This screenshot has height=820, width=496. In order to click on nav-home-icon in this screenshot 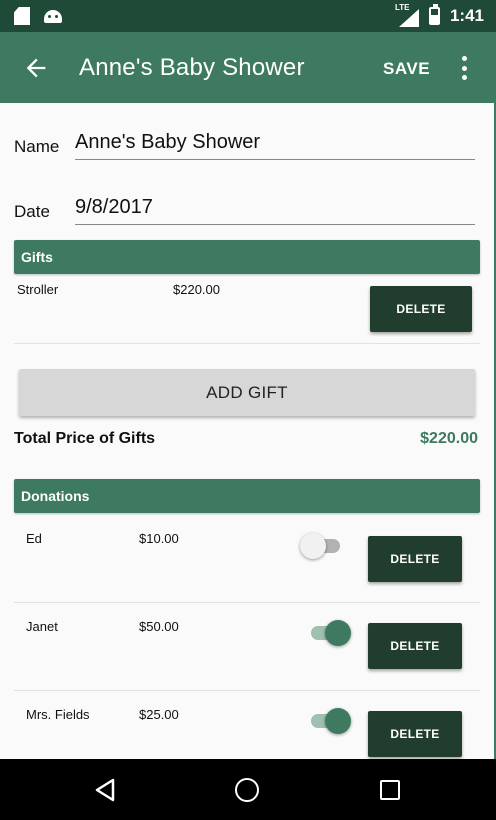, I will do `click(247, 790)`.